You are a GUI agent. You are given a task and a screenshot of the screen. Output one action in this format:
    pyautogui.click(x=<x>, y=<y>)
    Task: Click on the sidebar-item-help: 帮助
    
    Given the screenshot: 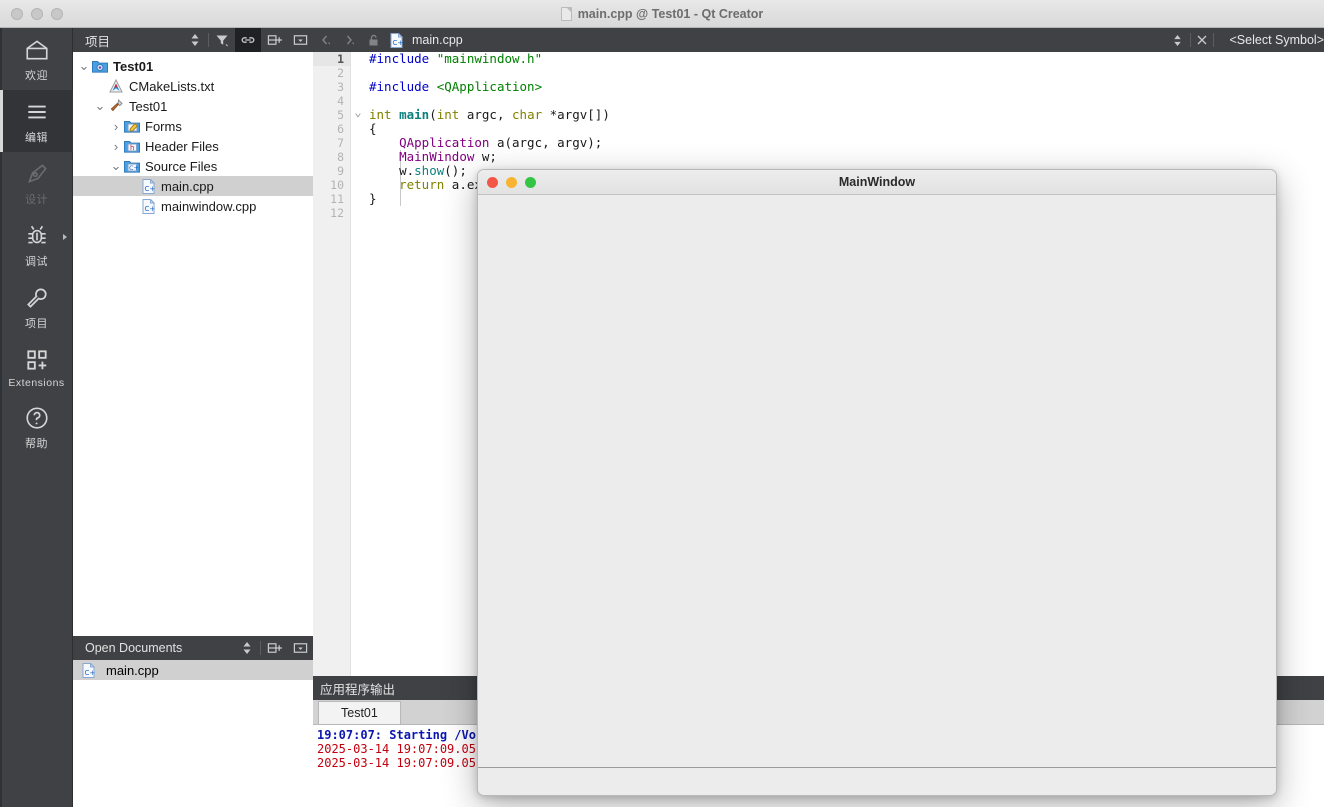 What is the action you would take?
    pyautogui.click(x=36, y=427)
    